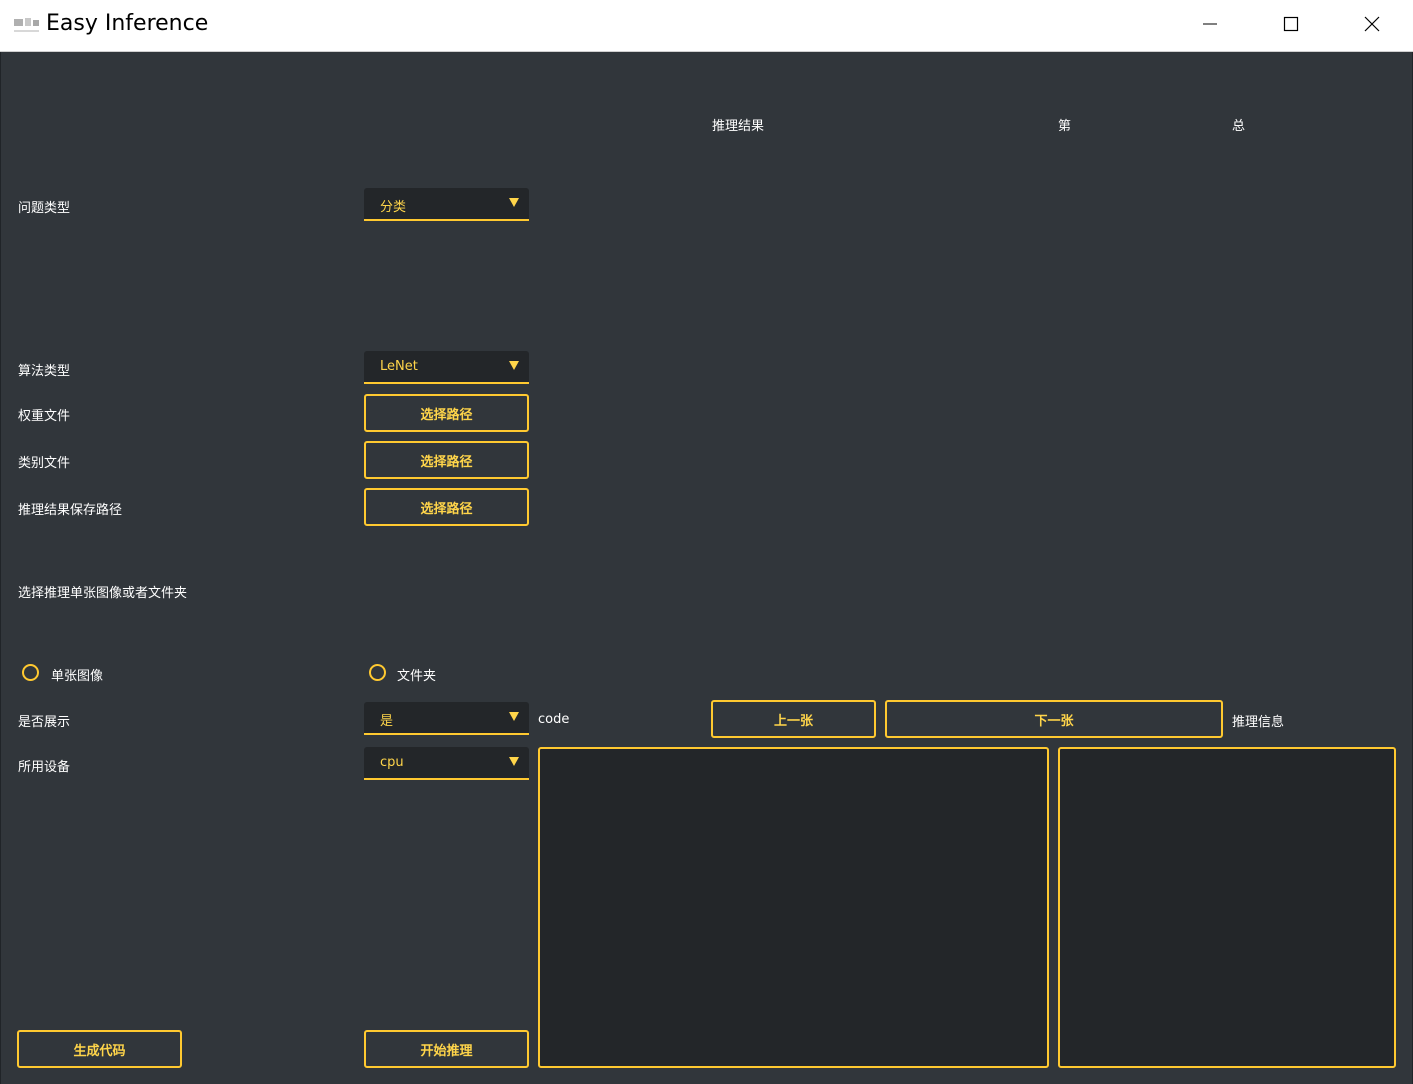 This screenshot has height=1084, width=1413. I want to click on minimize-button, so click(1210, 26).